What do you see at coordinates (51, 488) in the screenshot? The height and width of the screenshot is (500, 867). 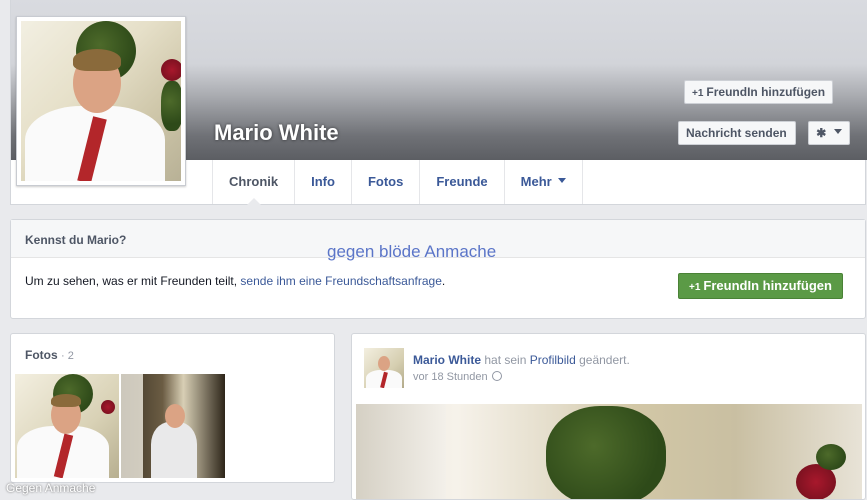 I see `watermark-corner: Gegen Anmache` at bounding box center [51, 488].